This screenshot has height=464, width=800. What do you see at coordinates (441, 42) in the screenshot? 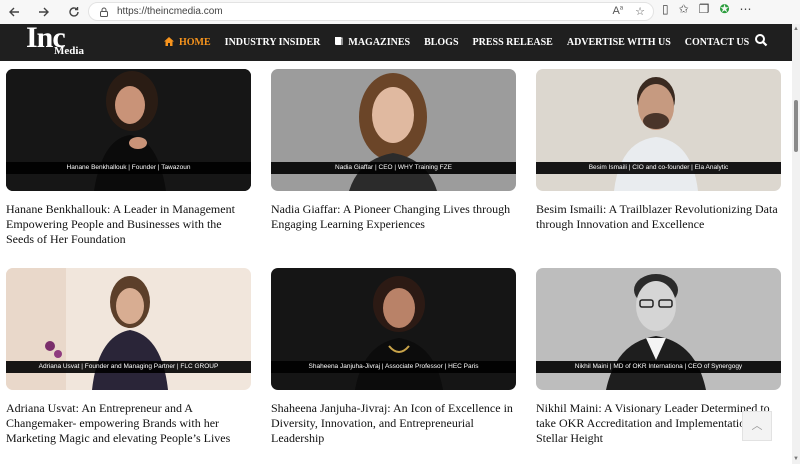
I see `menu-item-blogs: BLOGS` at bounding box center [441, 42].